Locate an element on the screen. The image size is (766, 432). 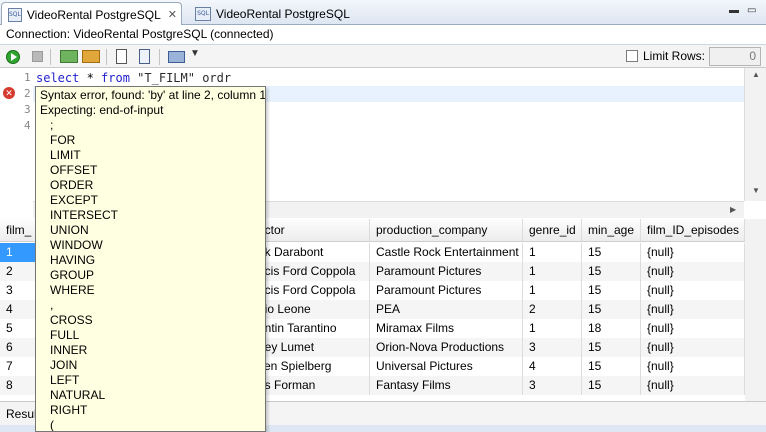
code-line-1: select * from "T_FILM" ordr is located at coordinates (133, 78).